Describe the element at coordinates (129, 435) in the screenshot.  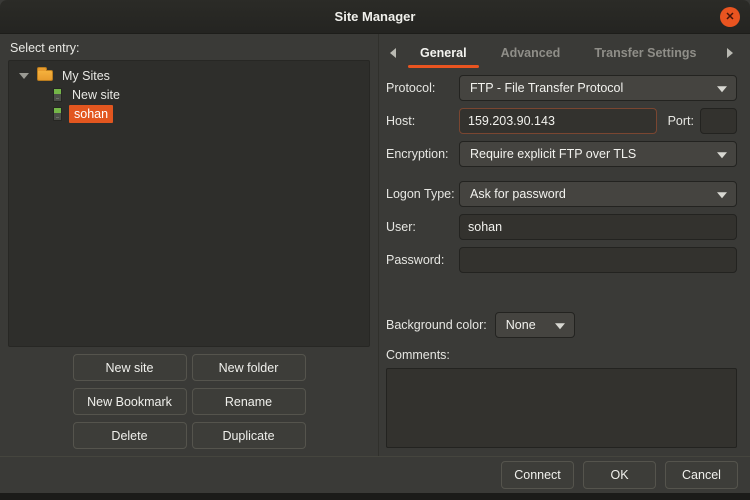
I see `delete-button: Delete` at that location.